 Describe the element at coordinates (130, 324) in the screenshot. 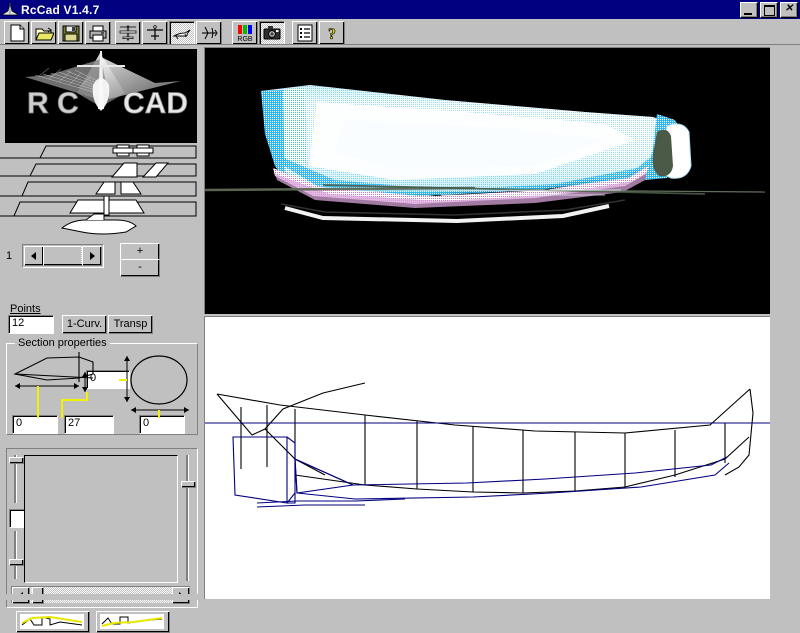

I see `transparency-button: Transp` at that location.